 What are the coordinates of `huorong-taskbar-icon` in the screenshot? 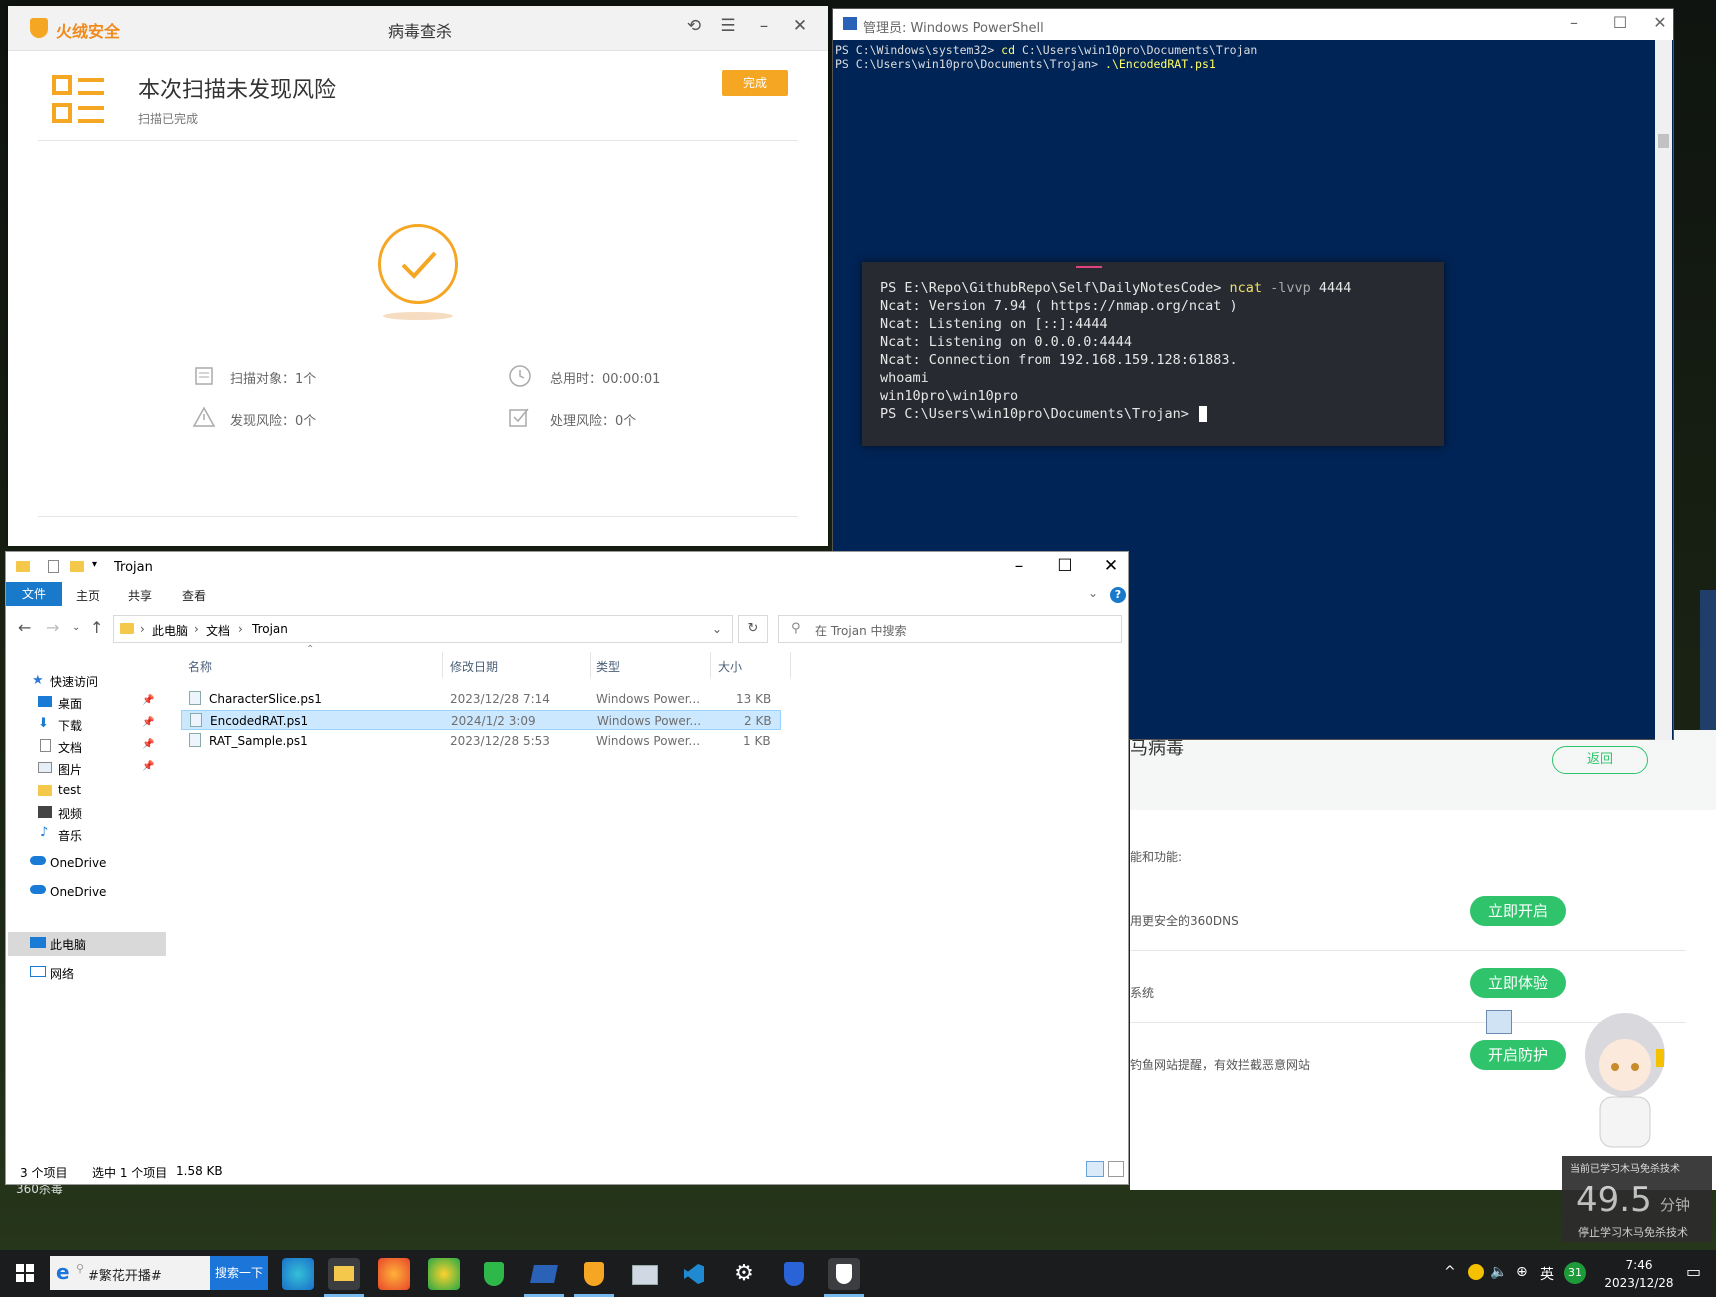 It's located at (594, 1274).